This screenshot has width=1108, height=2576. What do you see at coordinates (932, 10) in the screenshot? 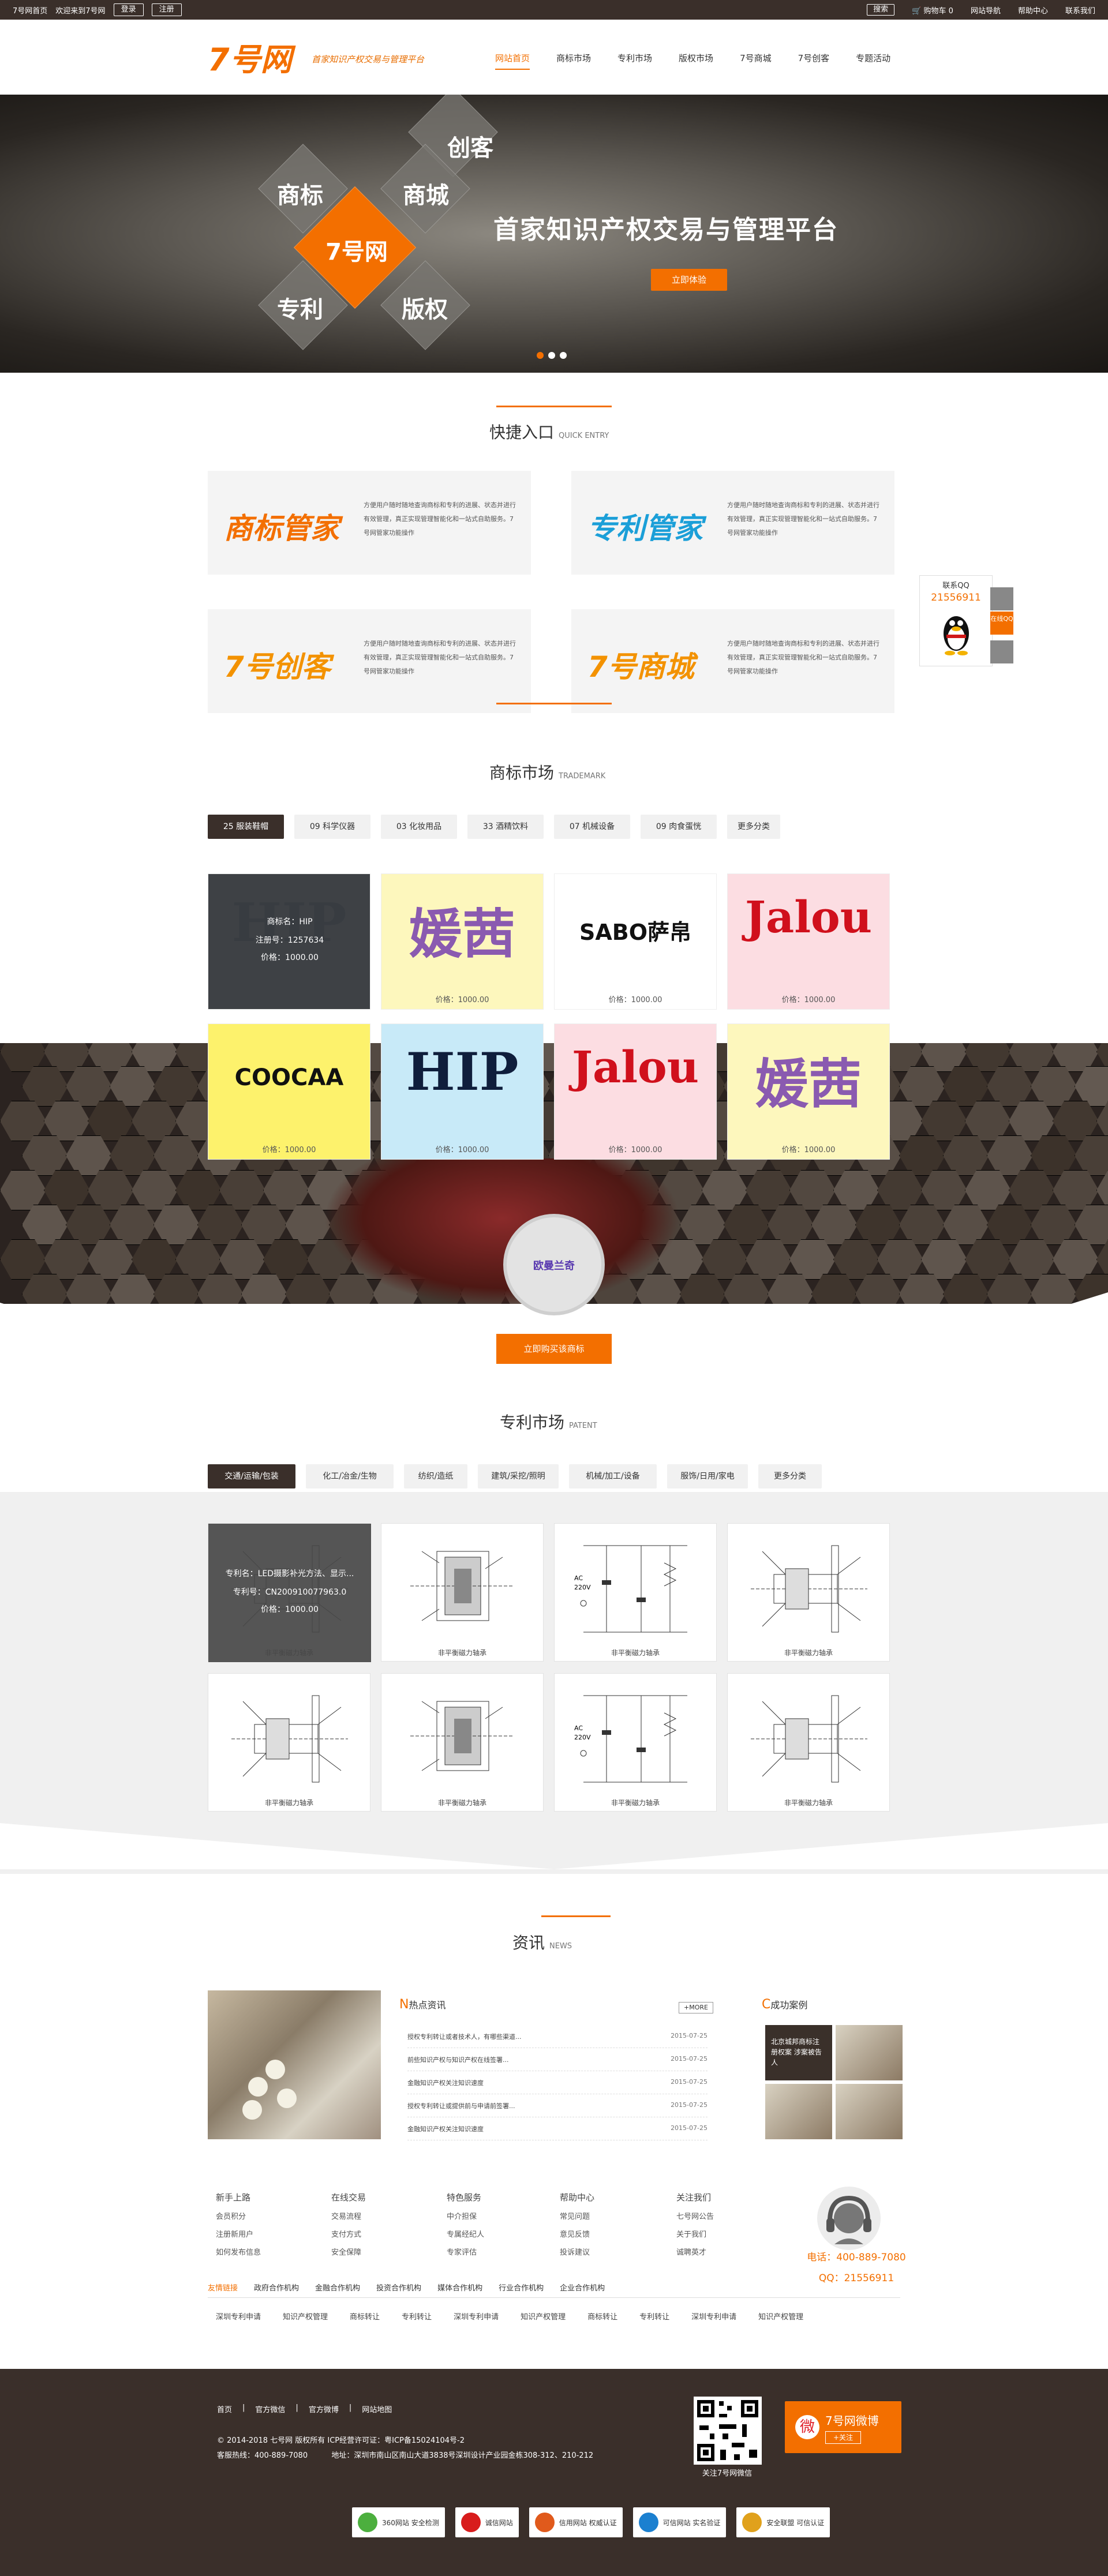
I see `cart-link: 🛒 购物车 0` at bounding box center [932, 10].